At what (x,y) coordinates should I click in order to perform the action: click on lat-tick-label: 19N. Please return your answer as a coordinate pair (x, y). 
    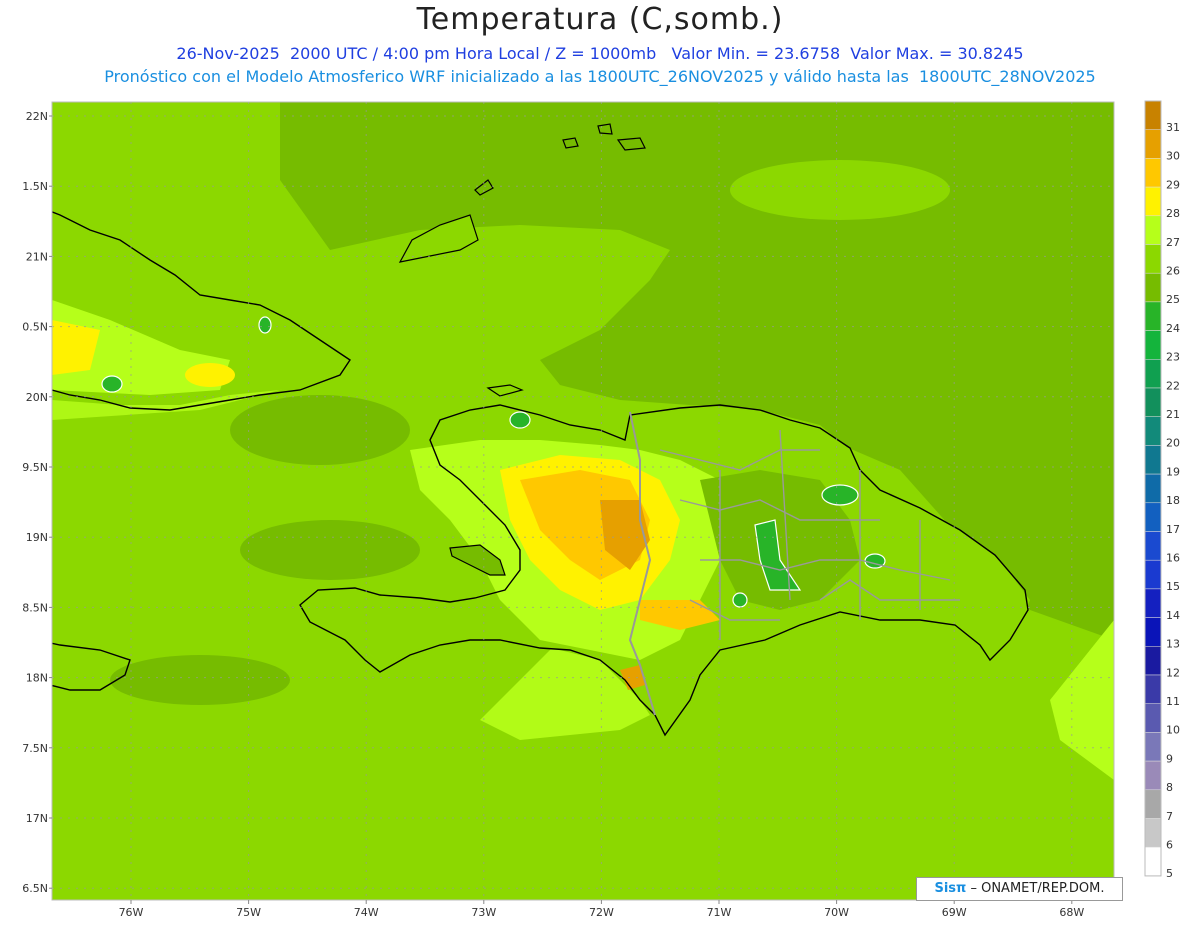
    Looking at the image, I should click on (37, 537).